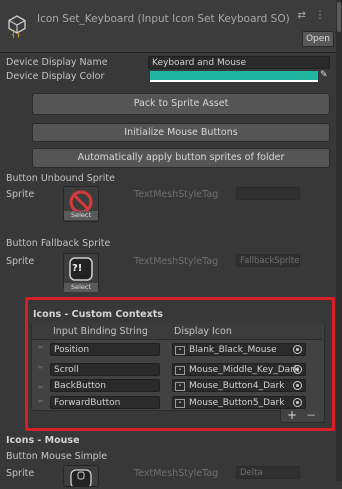 The height and width of the screenshot is (489, 342). What do you see at coordinates (176, 194) in the screenshot?
I see `unbound-tag-label: TextMeshStyleTag` at bounding box center [176, 194].